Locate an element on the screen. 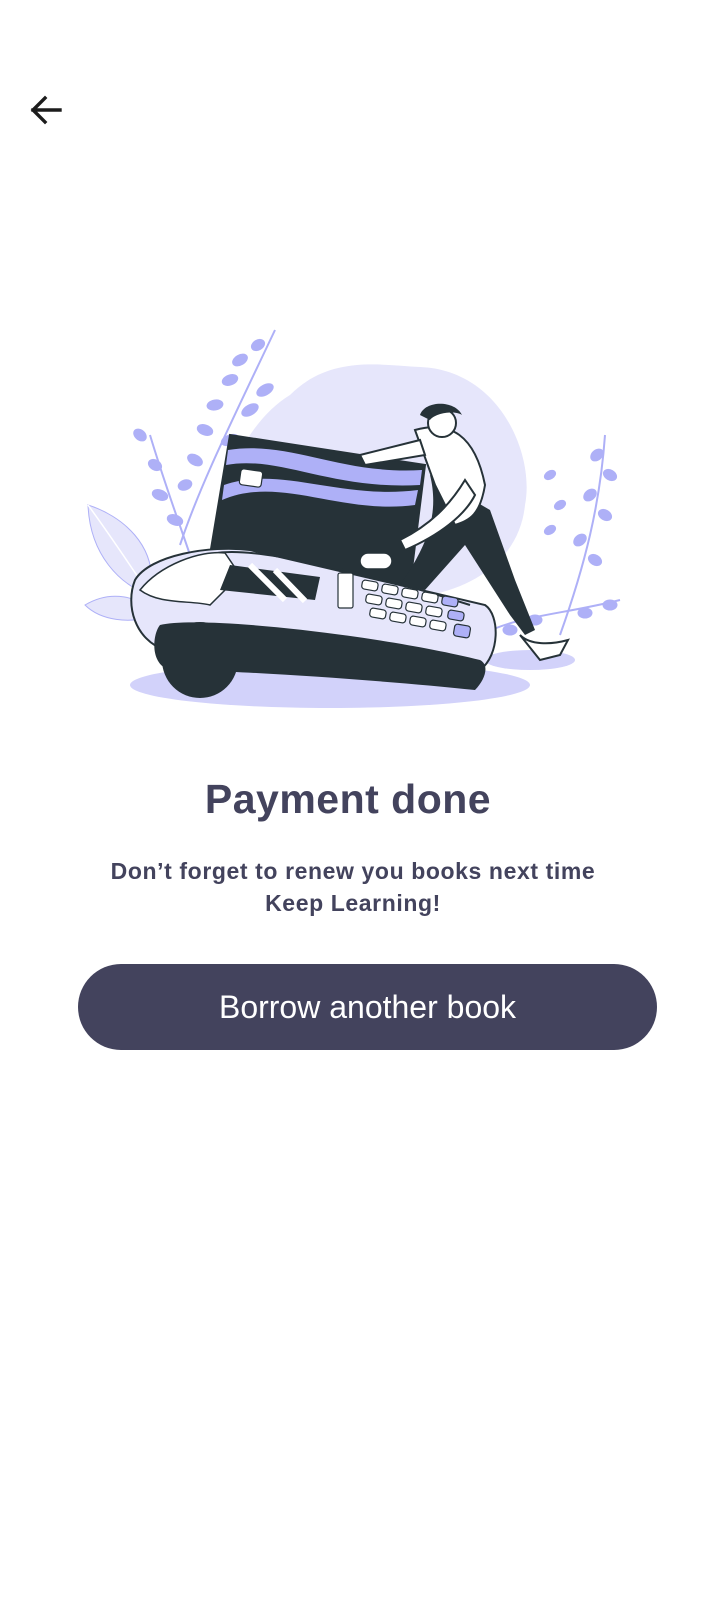 This screenshot has height=1600, width=720. back-button is located at coordinates (46, 110).